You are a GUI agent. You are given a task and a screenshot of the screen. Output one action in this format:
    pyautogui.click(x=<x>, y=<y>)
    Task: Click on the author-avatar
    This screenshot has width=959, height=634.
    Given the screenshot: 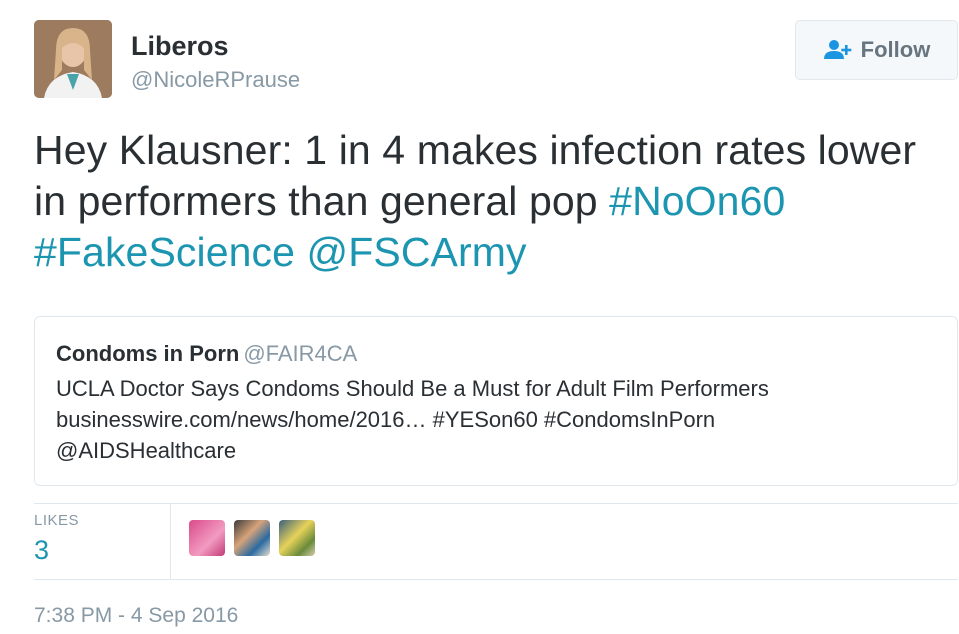 What is the action you would take?
    pyautogui.click(x=73, y=59)
    